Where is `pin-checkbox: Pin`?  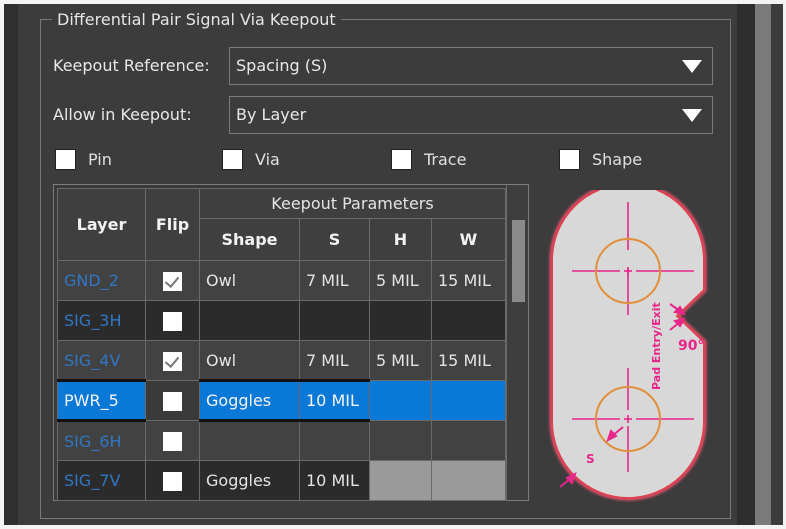 pin-checkbox: Pin is located at coordinates (83, 159).